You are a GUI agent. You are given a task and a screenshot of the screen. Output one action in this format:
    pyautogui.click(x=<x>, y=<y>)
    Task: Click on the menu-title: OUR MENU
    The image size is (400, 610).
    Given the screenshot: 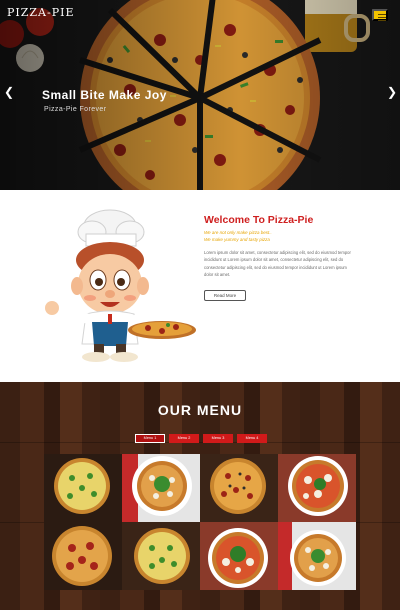 What is the action you would take?
    pyautogui.click(x=200, y=410)
    